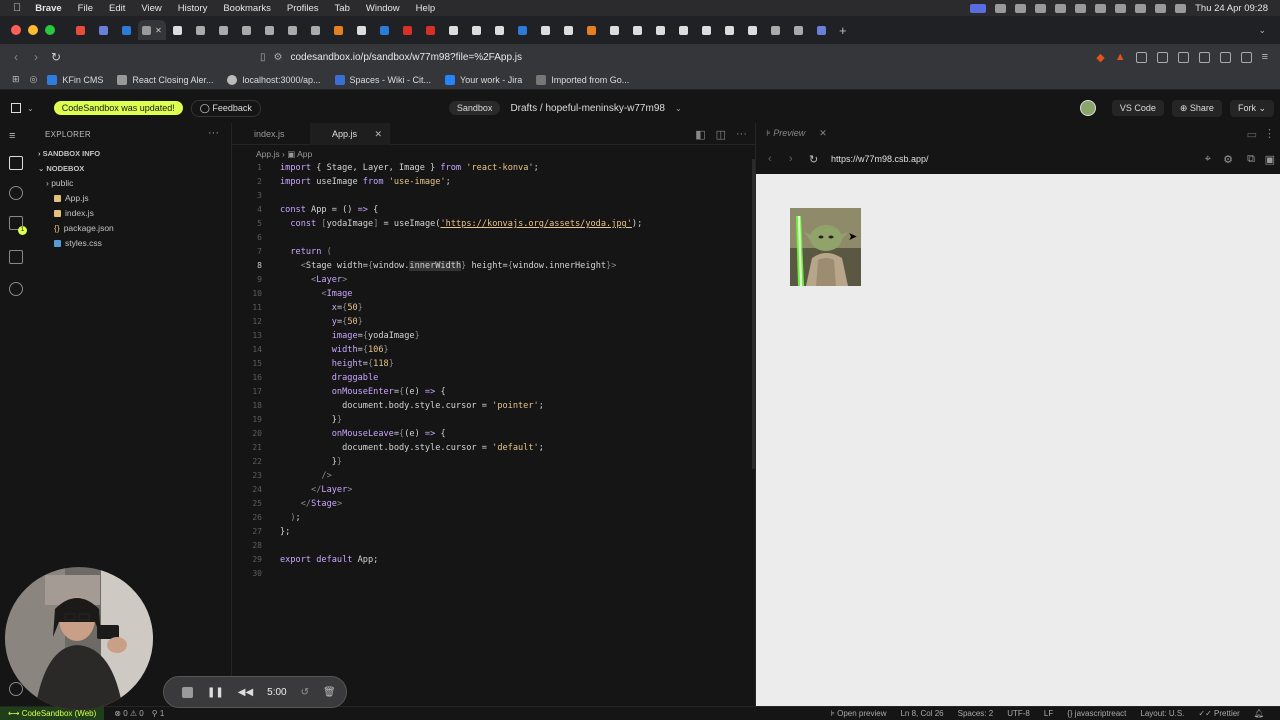  Describe the element at coordinates (1162, 713) in the screenshot. I see `keyboard-layout: Layout: U.S.` at that location.